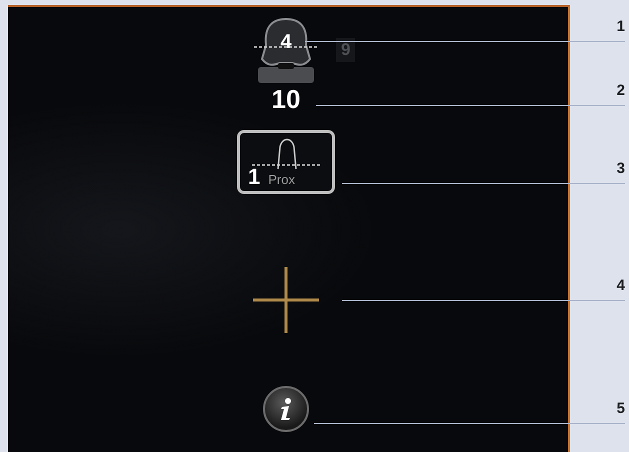  Describe the element at coordinates (620, 168) in the screenshot. I see `callout-number: 3` at that location.